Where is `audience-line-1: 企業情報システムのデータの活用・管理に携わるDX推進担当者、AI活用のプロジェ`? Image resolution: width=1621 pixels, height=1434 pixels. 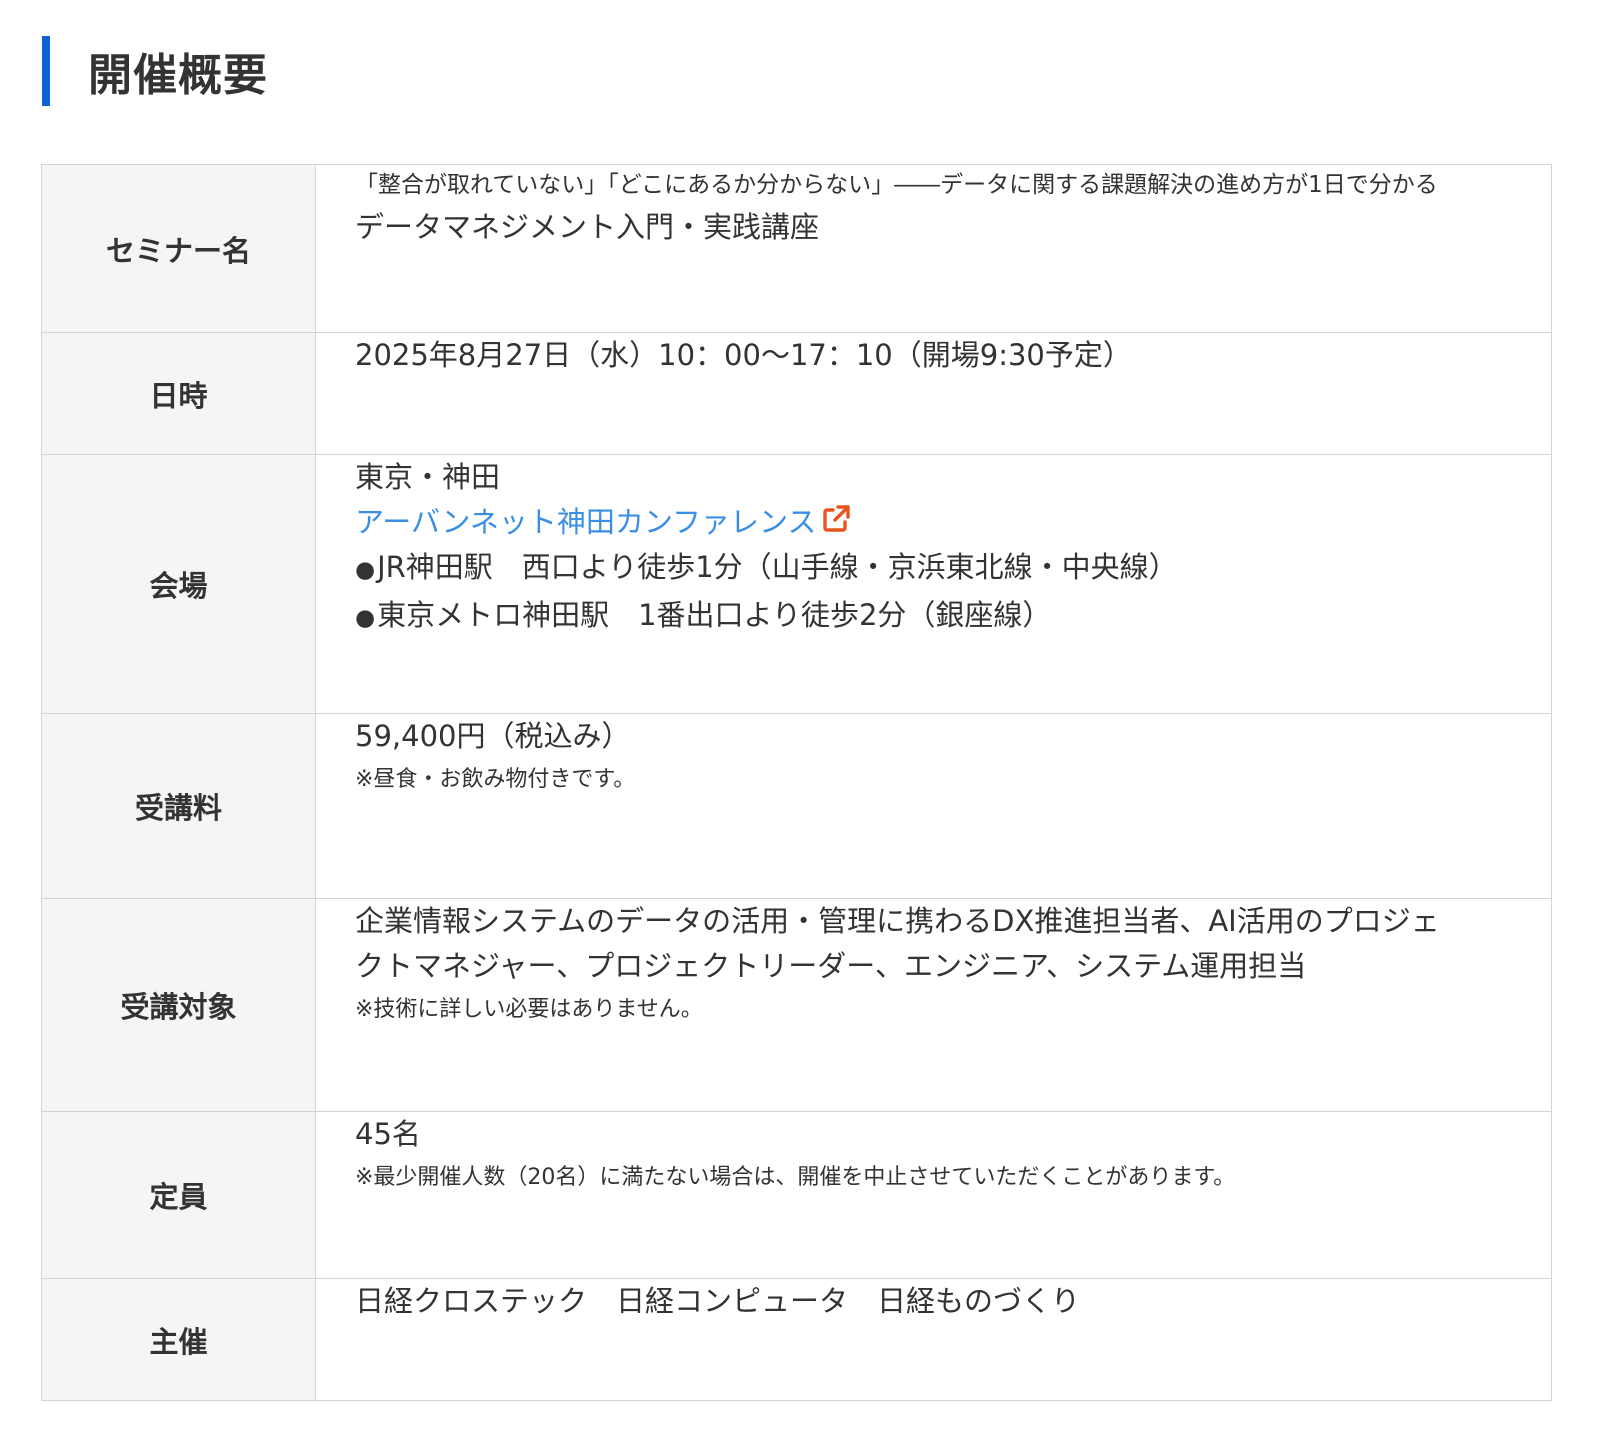 audience-line-1: 企業情報システムのデータの活用・管理に携わるDX推進担当者、AI活用のプロジェ is located at coordinates (897, 921).